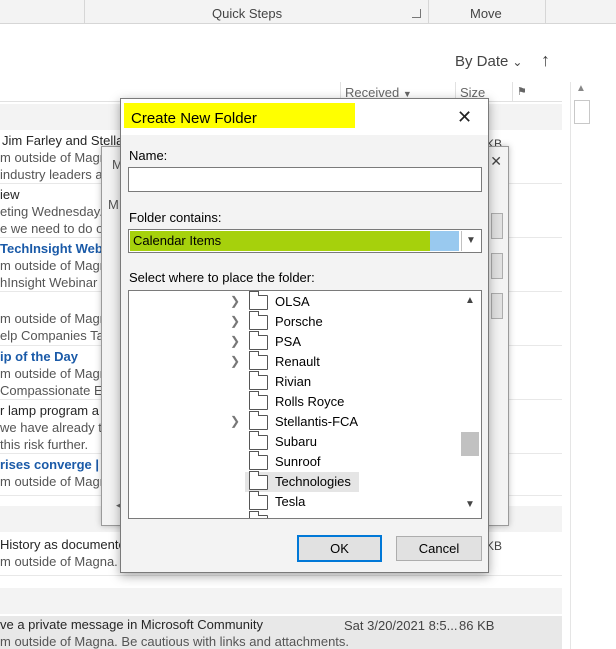 The width and height of the screenshot is (616, 649). I want to click on folder-tree-item: Technologies, so click(294, 481).